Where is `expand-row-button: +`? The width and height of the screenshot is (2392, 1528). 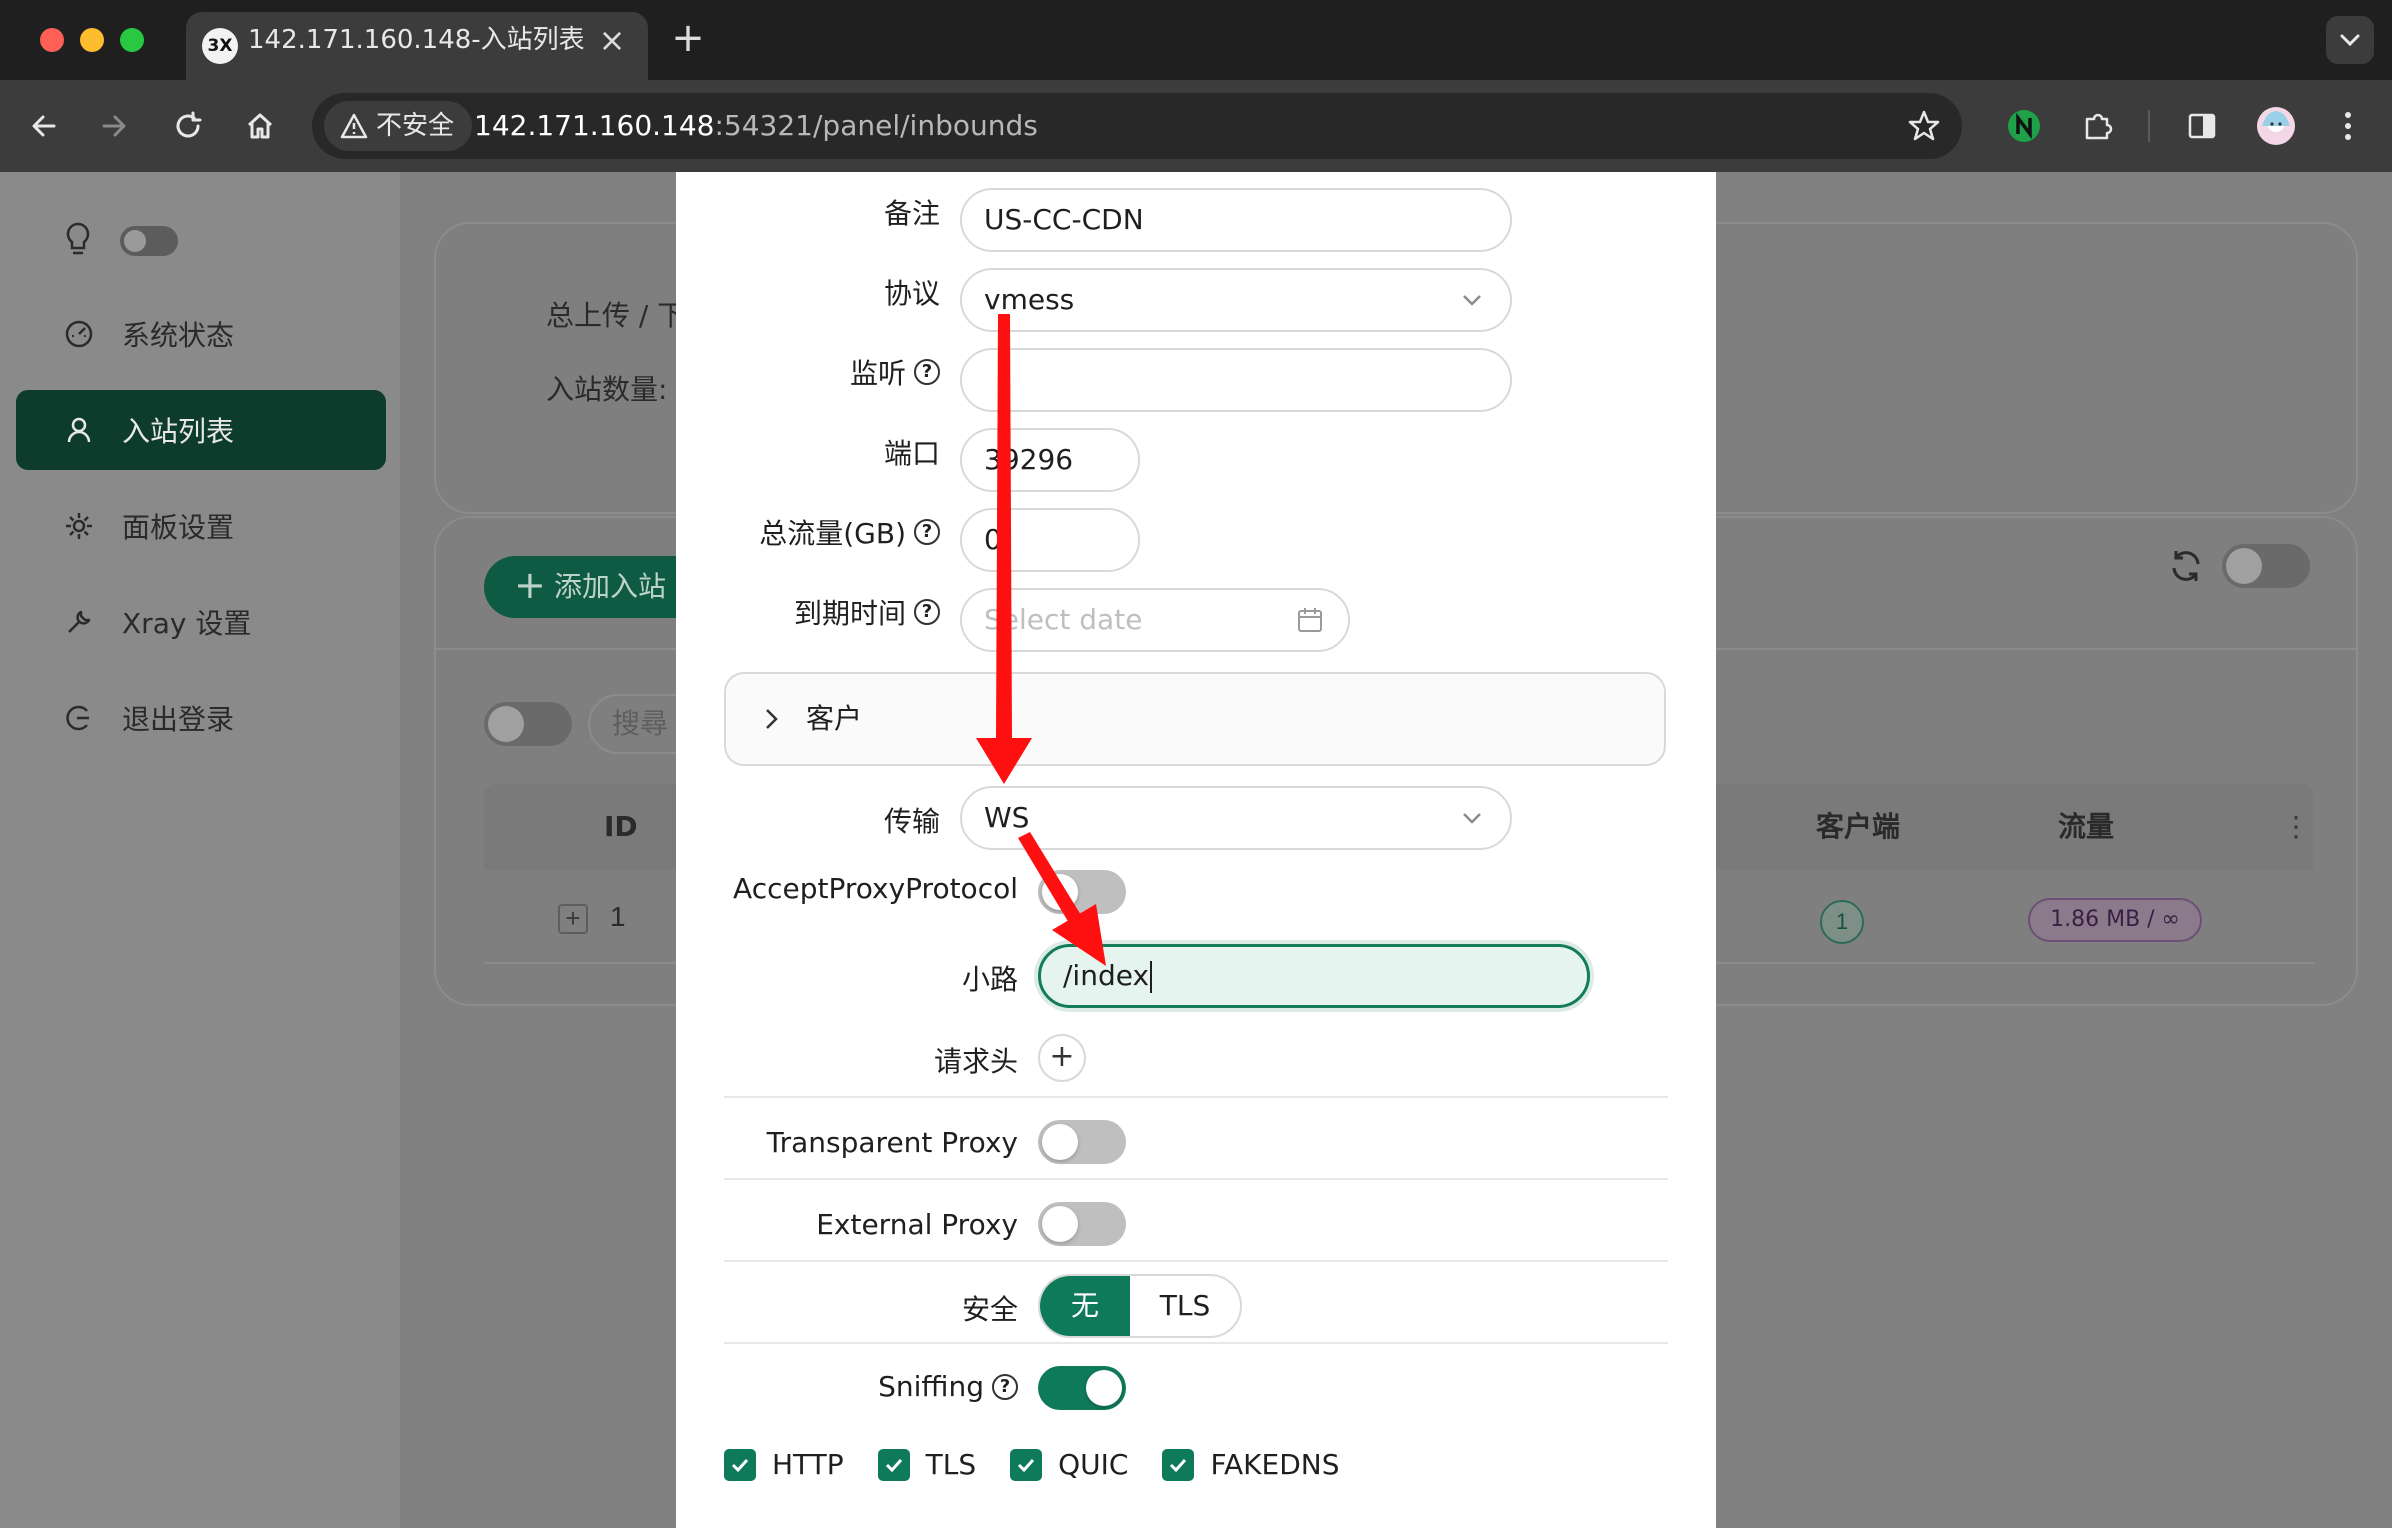
expand-row-button: + is located at coordinates (573, 919).